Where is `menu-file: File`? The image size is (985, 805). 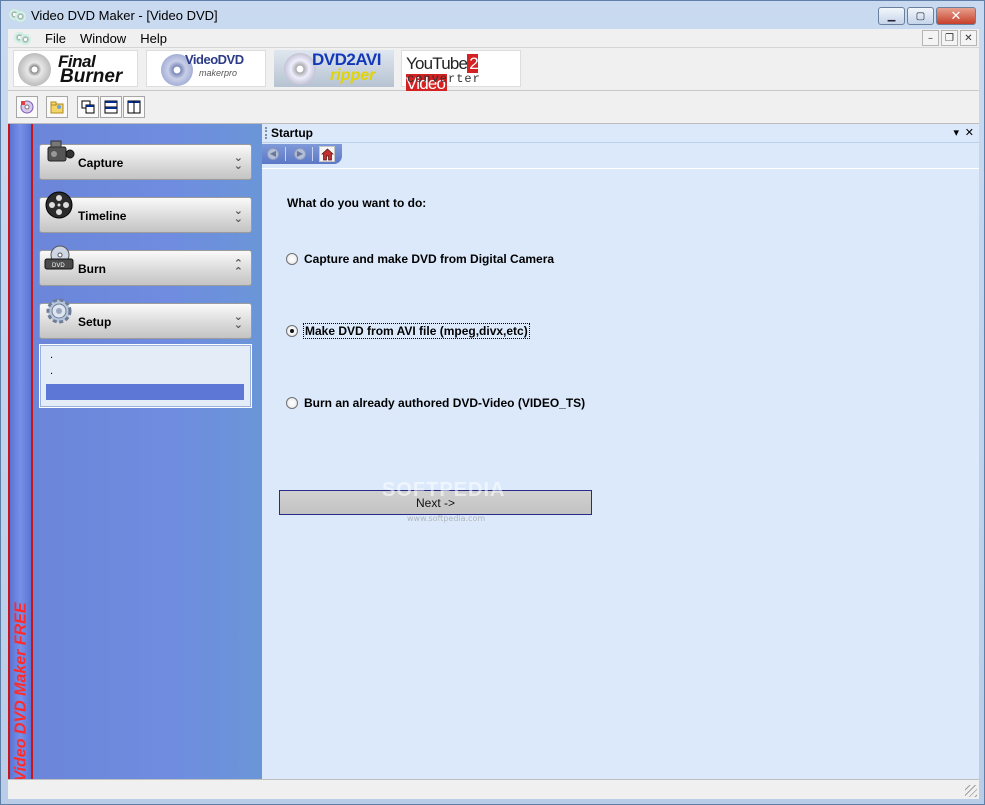 menu-file: File is located at coordinates (55, 38).